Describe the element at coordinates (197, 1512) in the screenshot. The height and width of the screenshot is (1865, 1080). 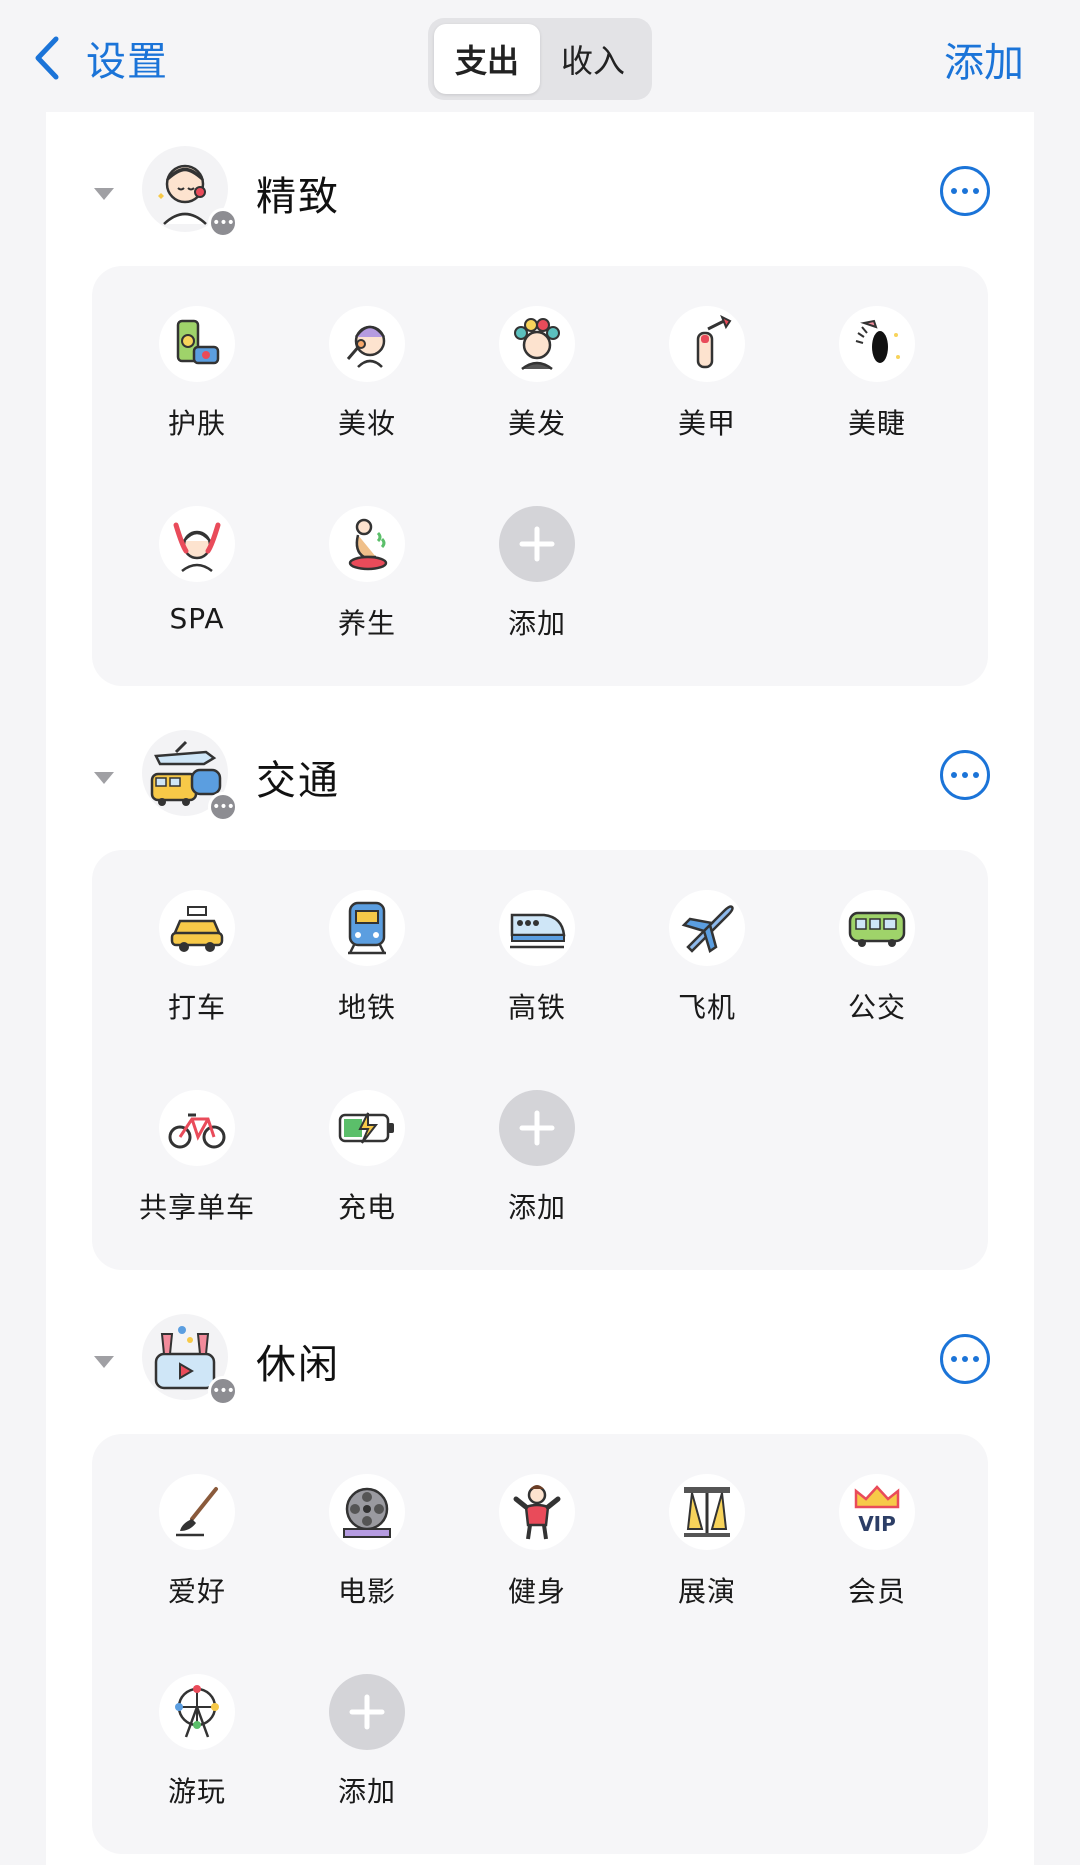
I see `paintbrush-icon` at that location.